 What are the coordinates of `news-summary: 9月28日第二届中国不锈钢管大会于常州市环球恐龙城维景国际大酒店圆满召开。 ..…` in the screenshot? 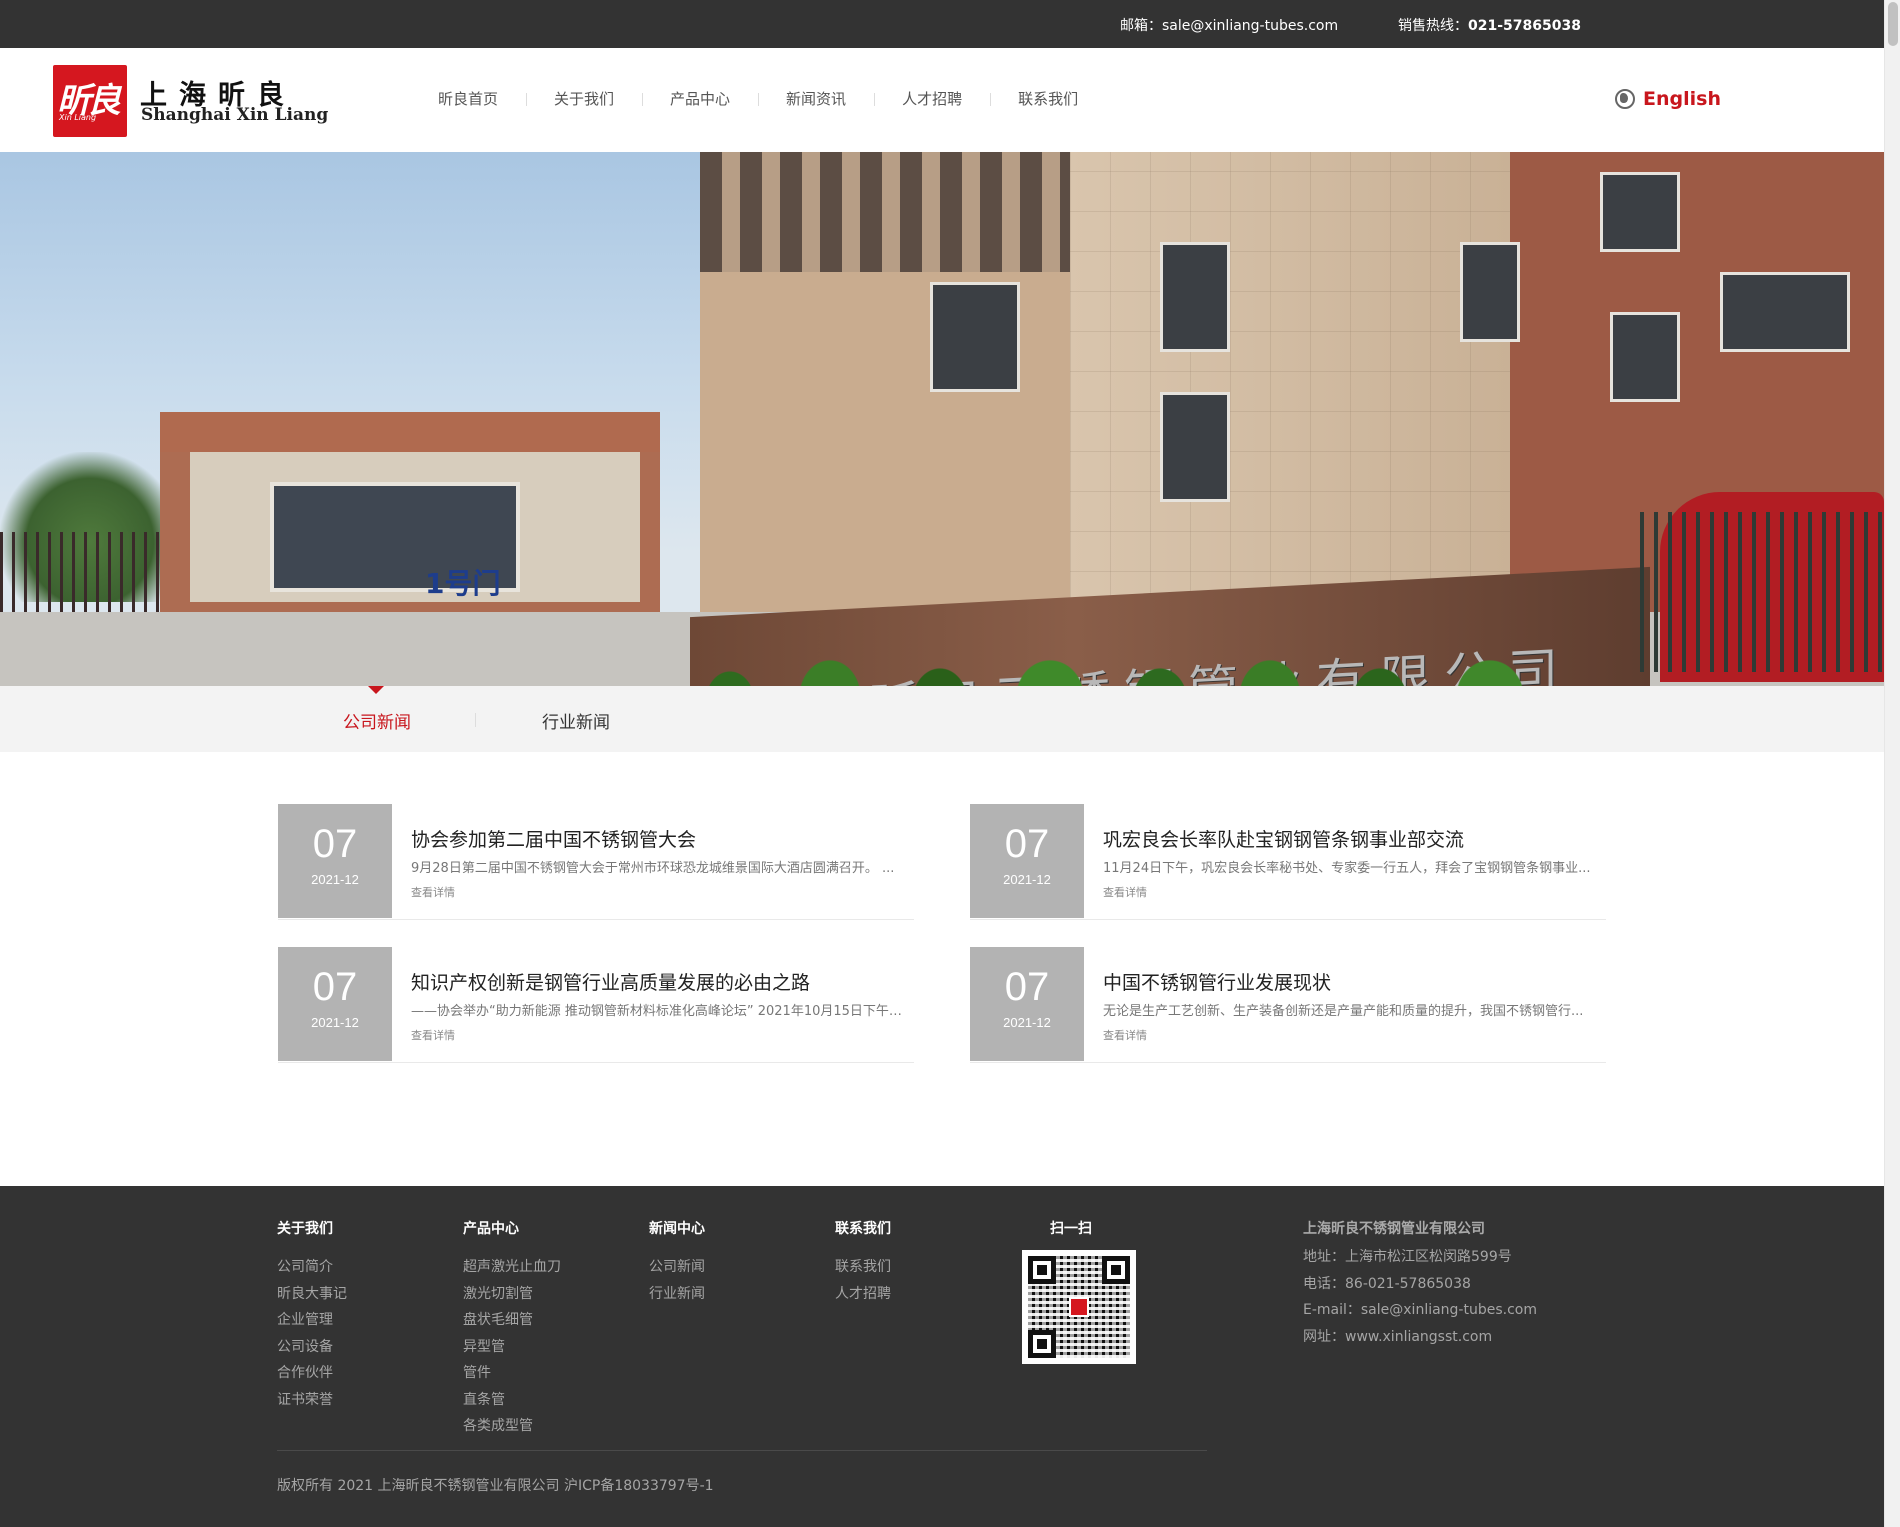 It's located at (653, 868).